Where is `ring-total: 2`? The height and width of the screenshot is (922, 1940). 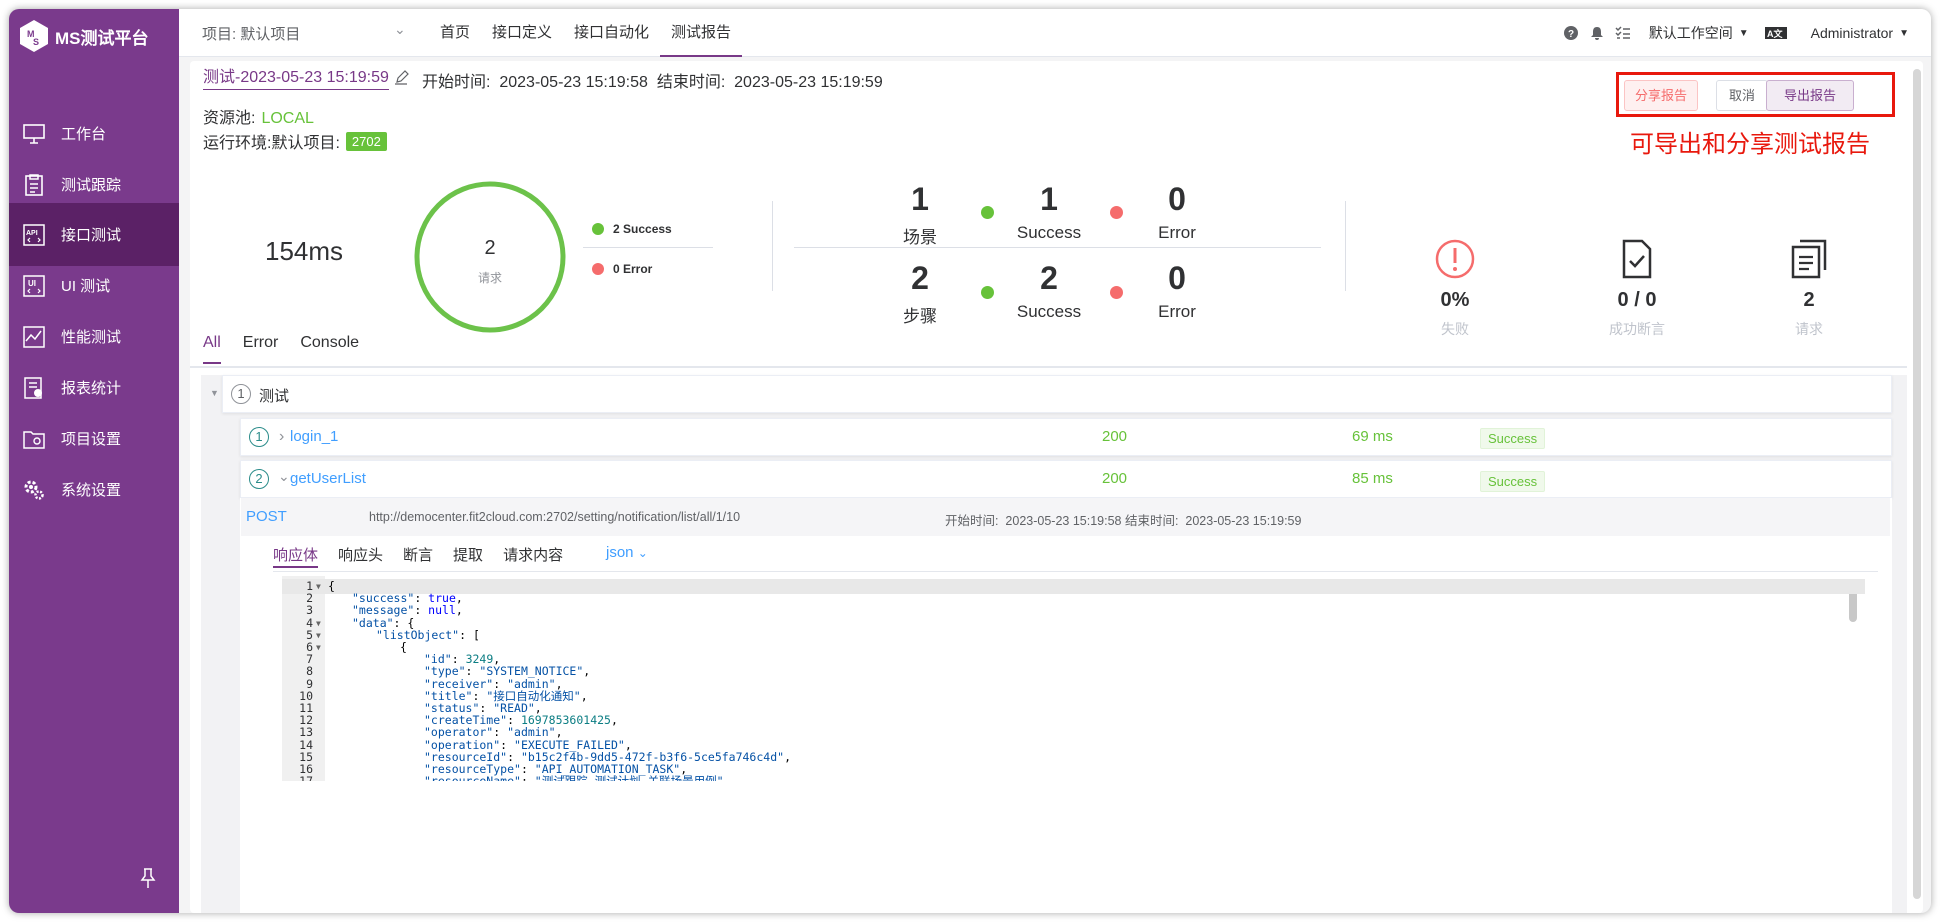 ring-total: 2 is located at coordinates (490, 248).